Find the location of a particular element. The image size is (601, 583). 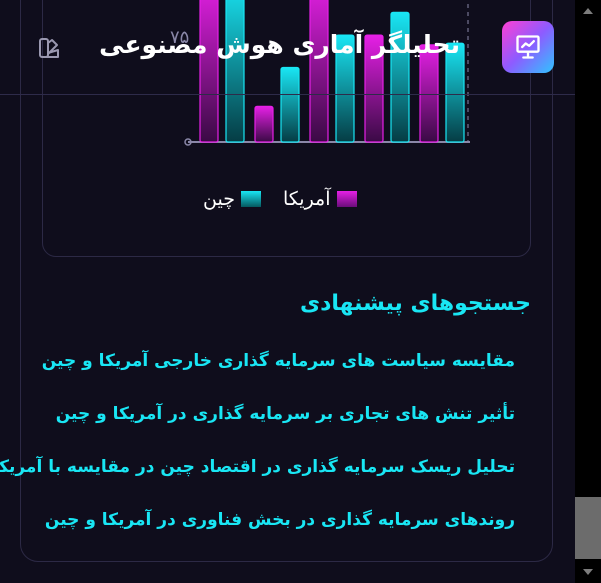

theme-palette-icon is located at coordinates (49, 48).